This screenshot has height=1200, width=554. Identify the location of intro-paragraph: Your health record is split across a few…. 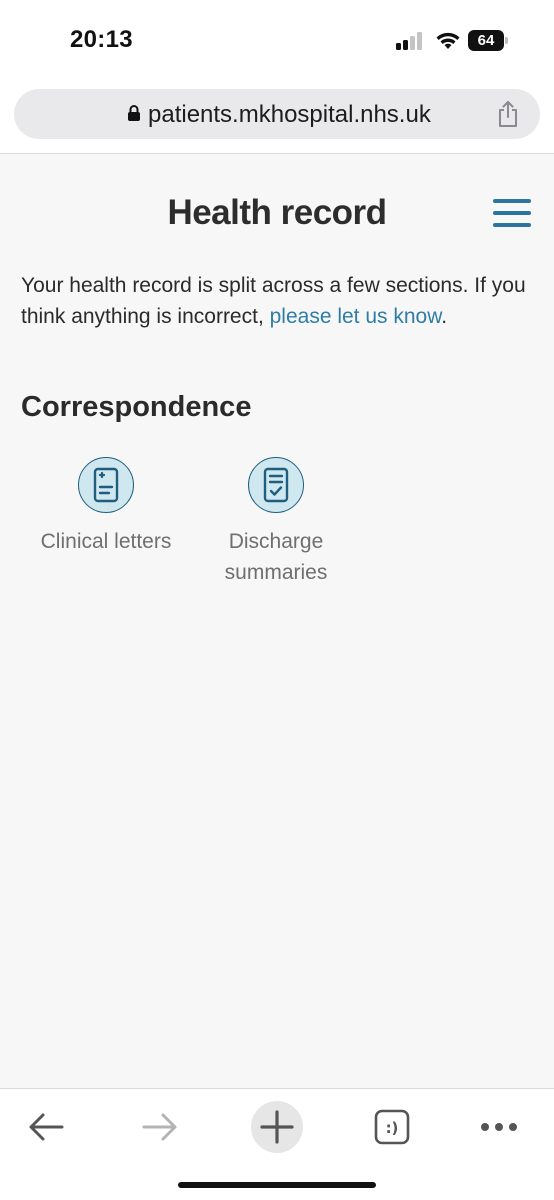
(278, 301).